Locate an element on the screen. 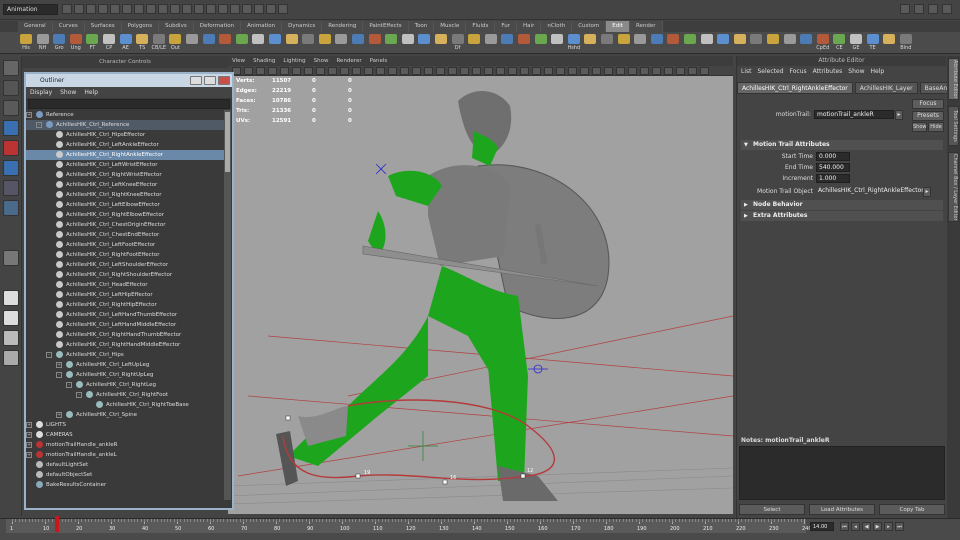 This screenshot has width=960, height=540. current-time-indicator is located at coordinates (56, 524).